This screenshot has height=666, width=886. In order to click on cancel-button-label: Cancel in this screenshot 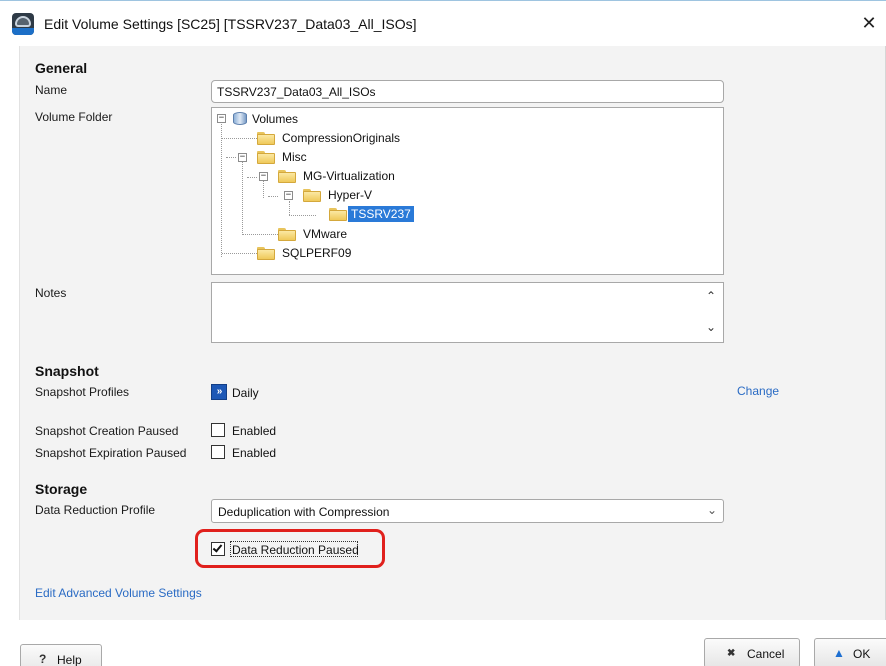, I will do `click(766, 654)`.